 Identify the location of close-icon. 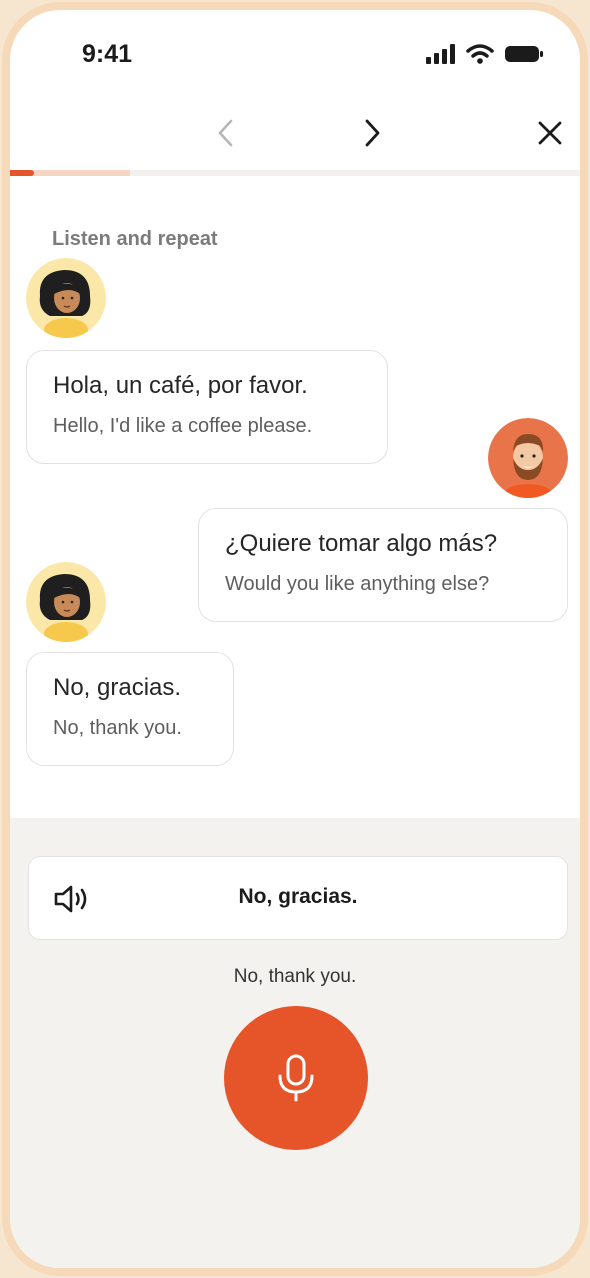
(550, 133).